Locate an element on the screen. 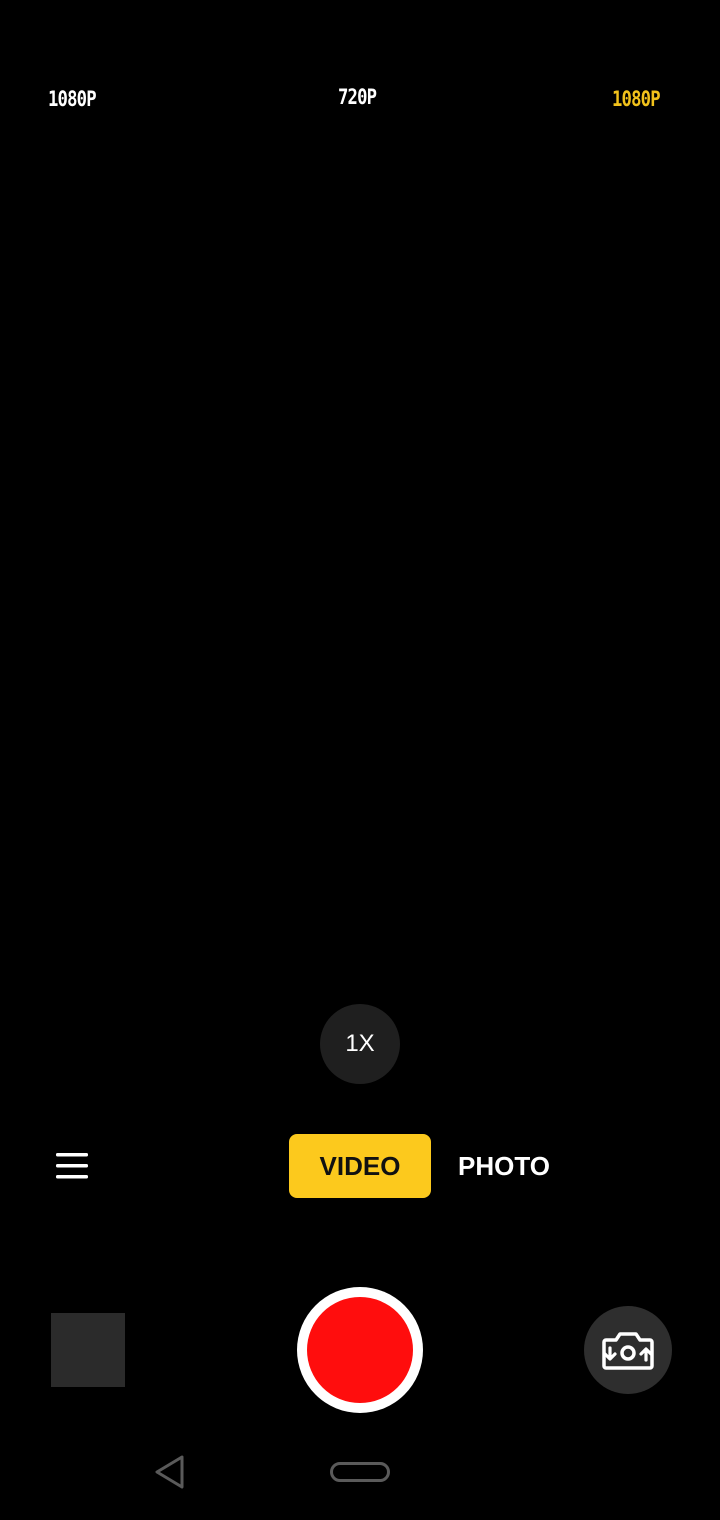 The width and height of the screenshot is (720, 1520). gallery-thumbnail is located at coordinates (88, 1350).